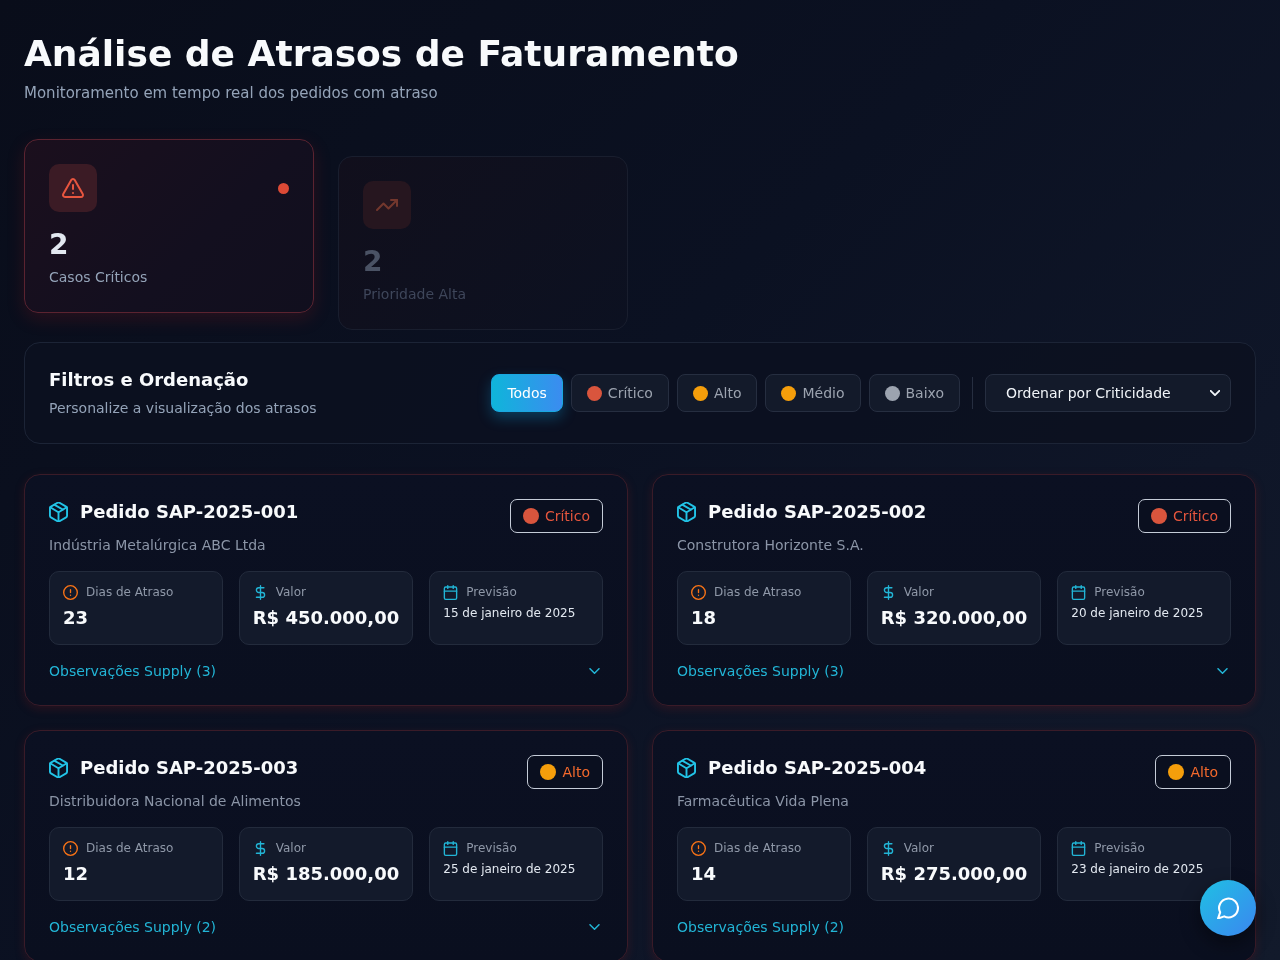 The width and height of the screenshot is (1280, 960). I want to click on stat-label: Casos Críticos, so click(98, 277).